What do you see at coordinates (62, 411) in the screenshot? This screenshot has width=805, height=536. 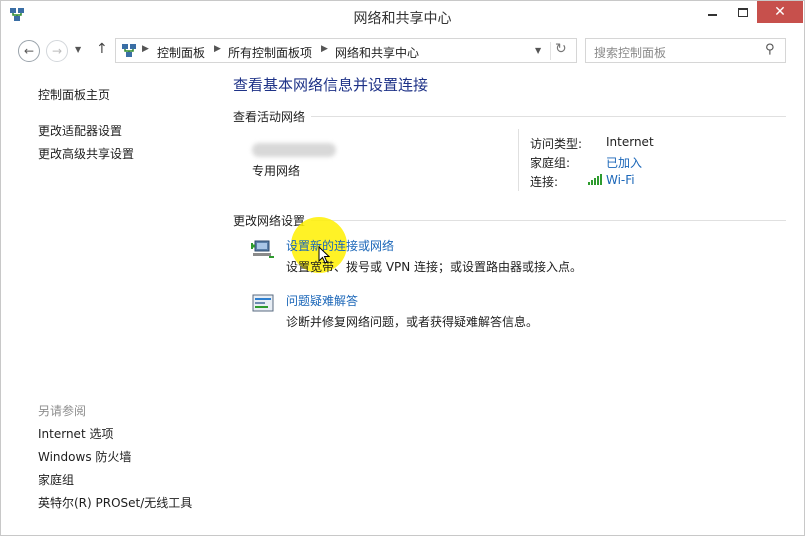 I see `see-also-heading: 另请参阅` at bounding box center [62, 411].